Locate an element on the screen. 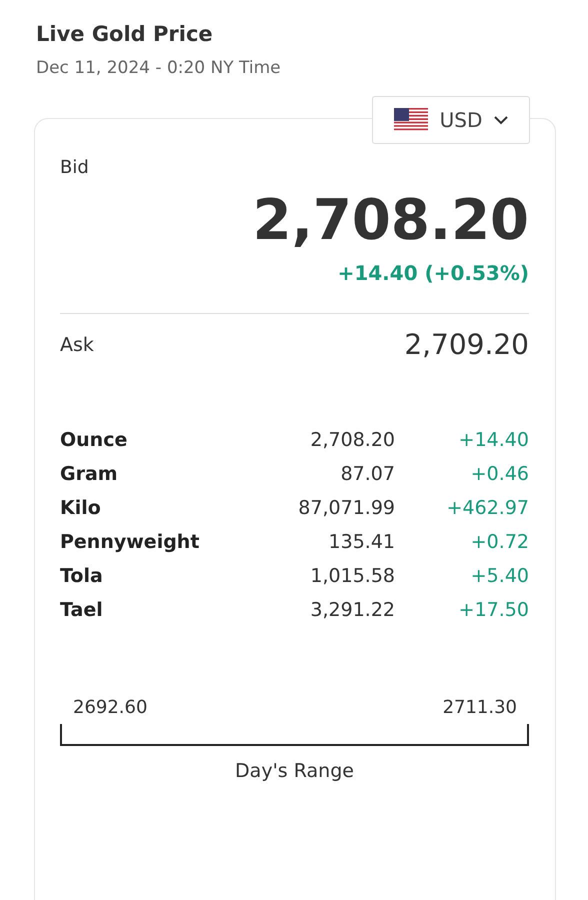 The image size is (588, 900). unit-change: +0.72 is located at coordinates (499, 542).